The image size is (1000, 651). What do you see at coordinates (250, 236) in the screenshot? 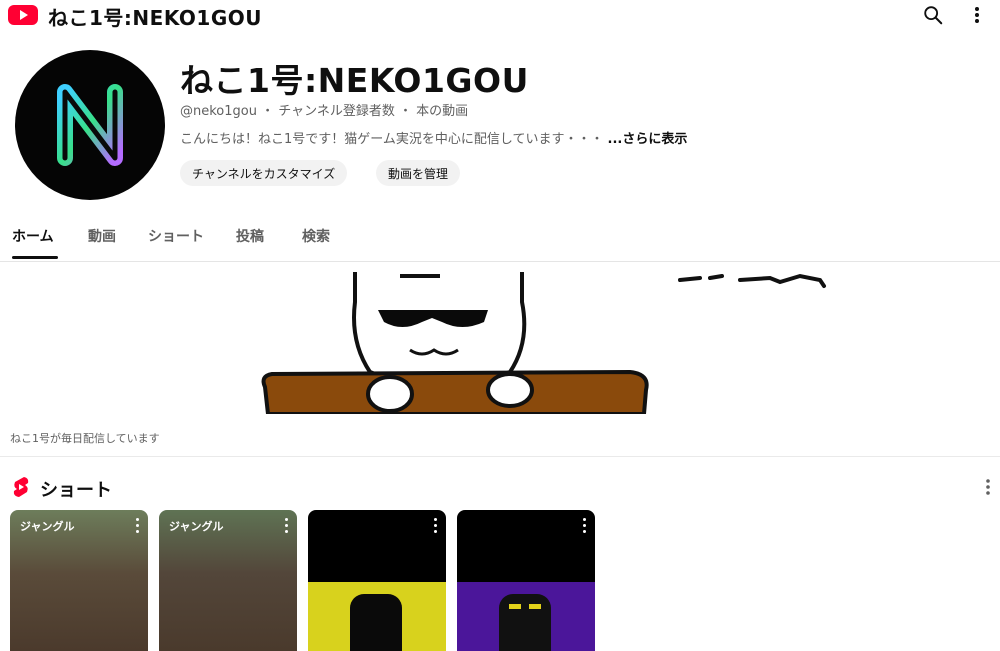
I see `tab-posts: 投稿` at bounding box center [250, 236].